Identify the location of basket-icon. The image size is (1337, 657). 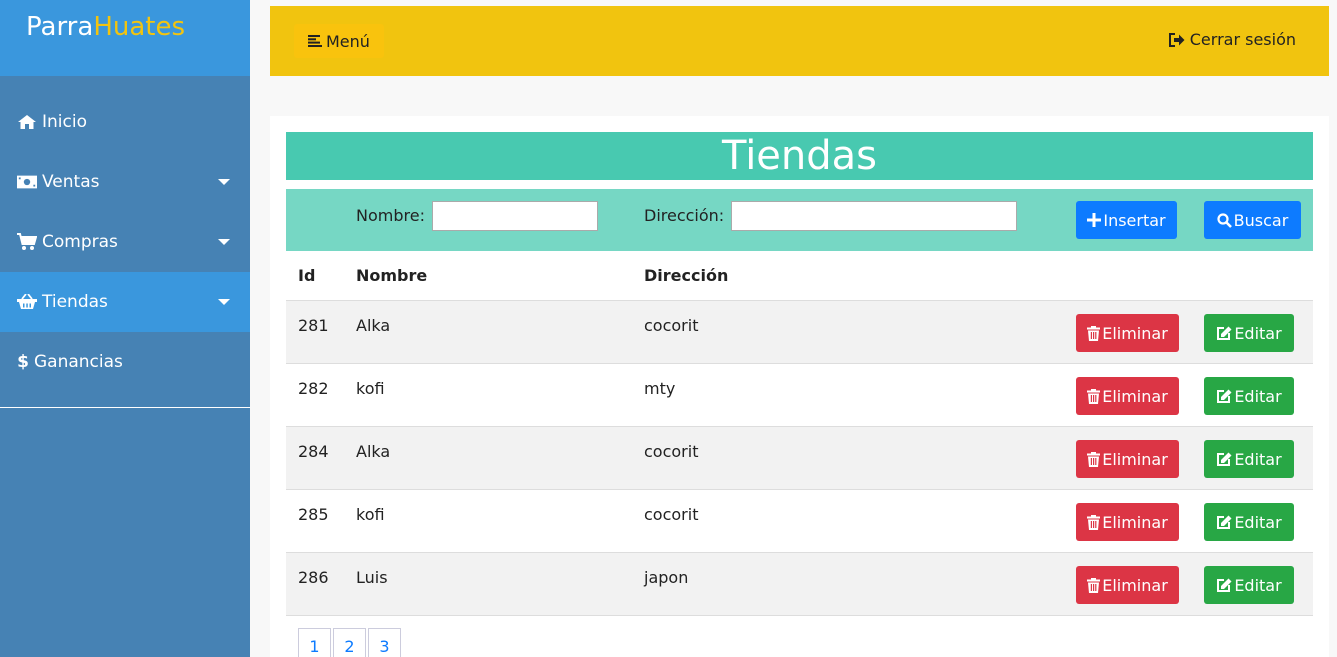
(27, 302).